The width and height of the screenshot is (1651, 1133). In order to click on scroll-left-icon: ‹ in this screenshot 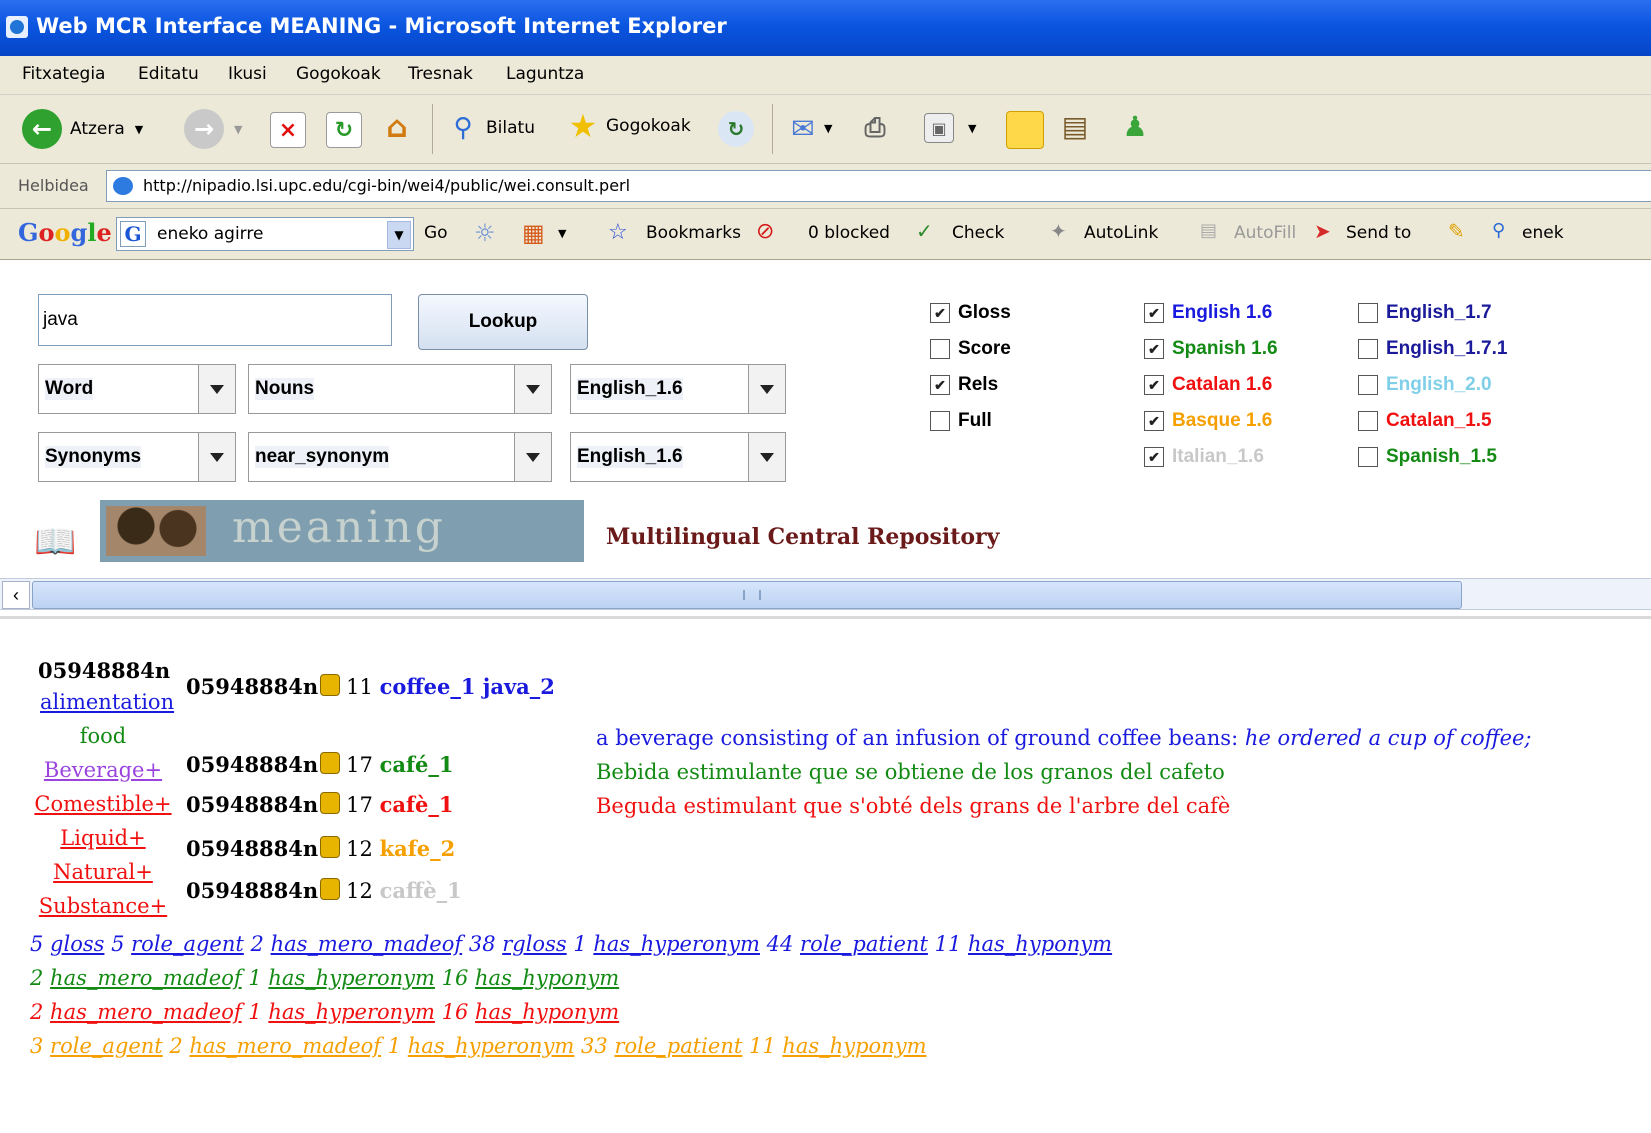, I will do `click(16, 595)`.